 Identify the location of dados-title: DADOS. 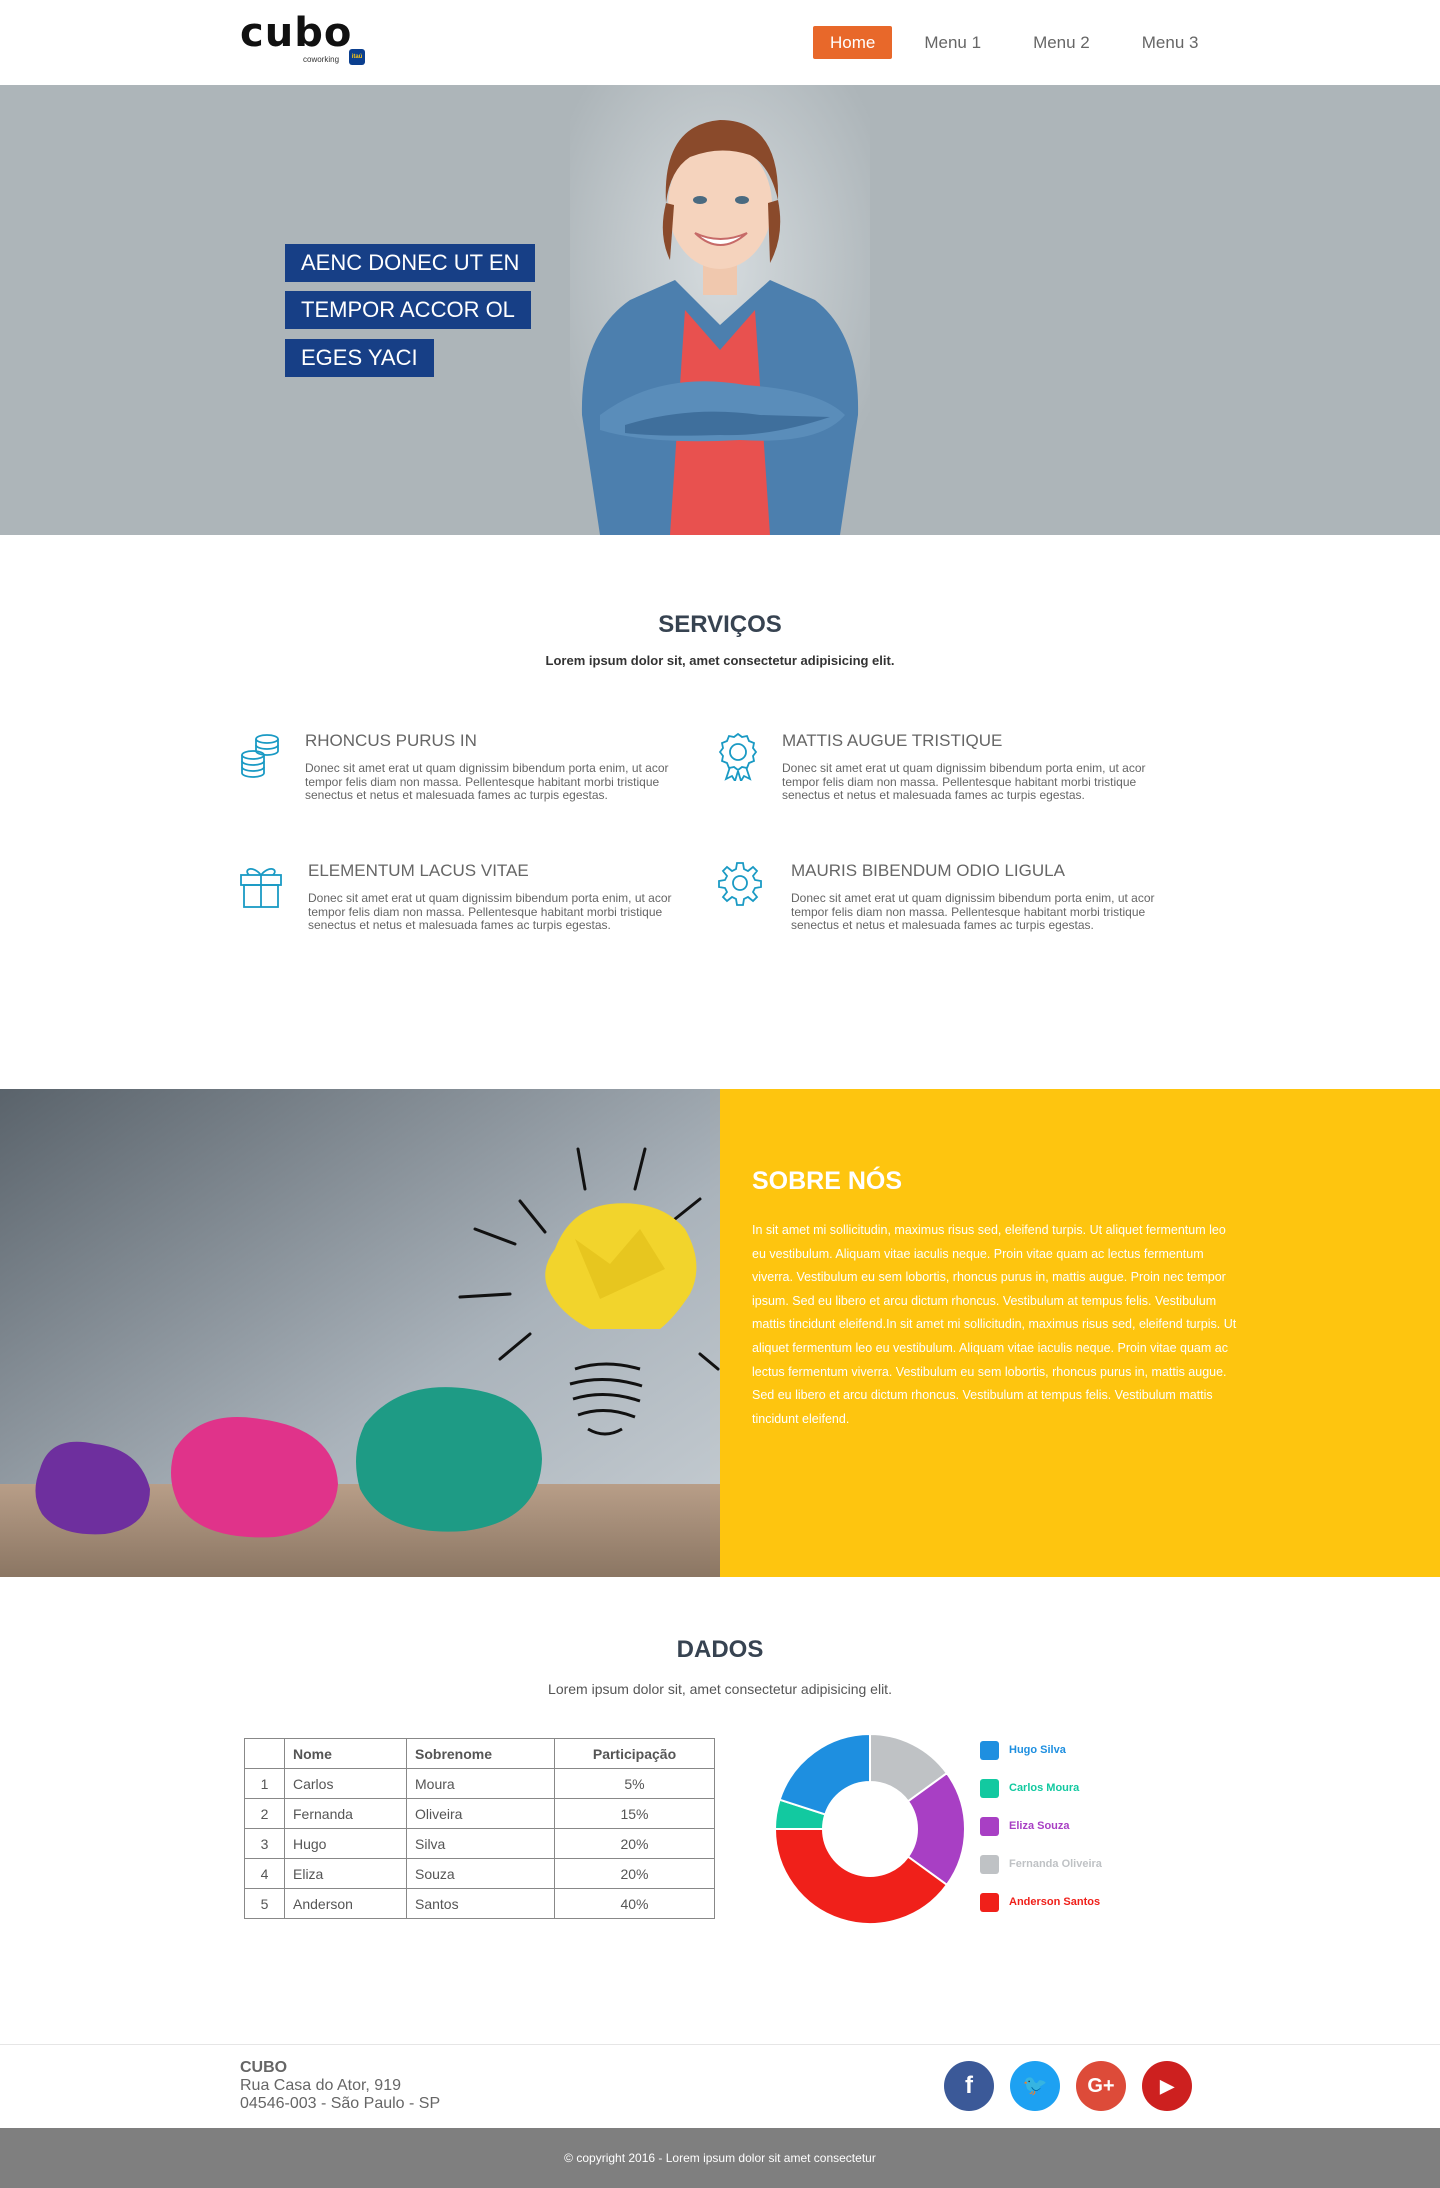
(720, 1649).